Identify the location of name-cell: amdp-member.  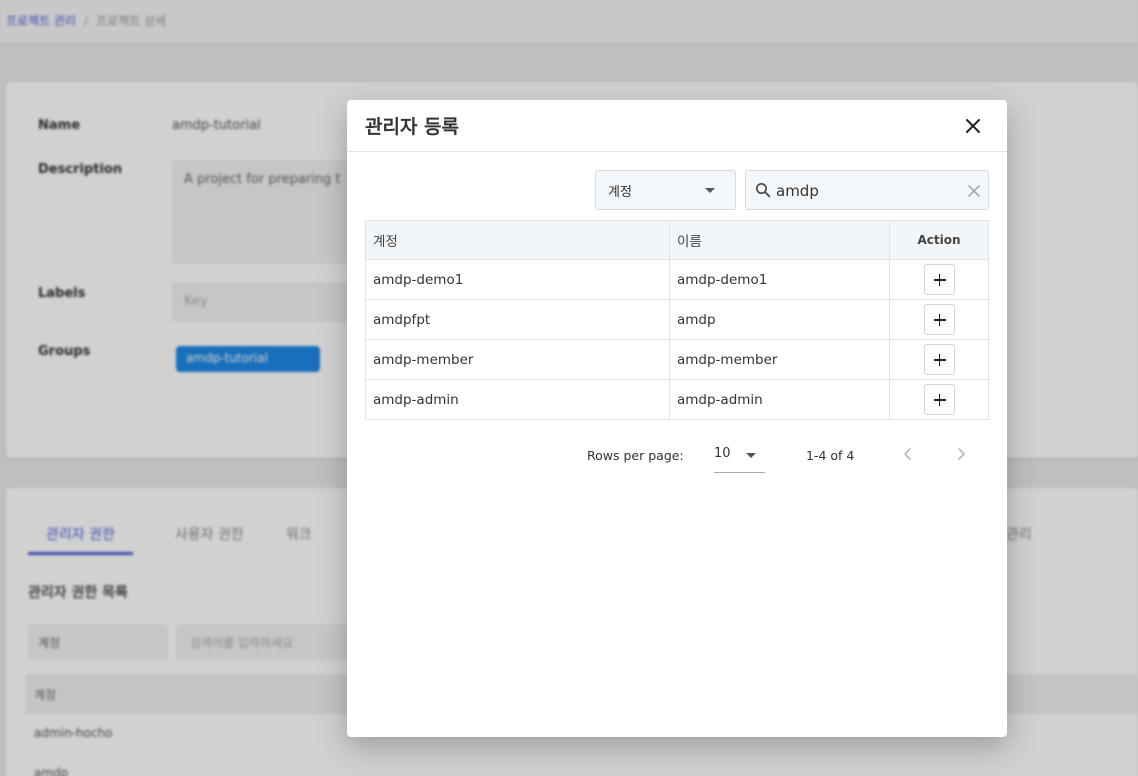
(779, 359).